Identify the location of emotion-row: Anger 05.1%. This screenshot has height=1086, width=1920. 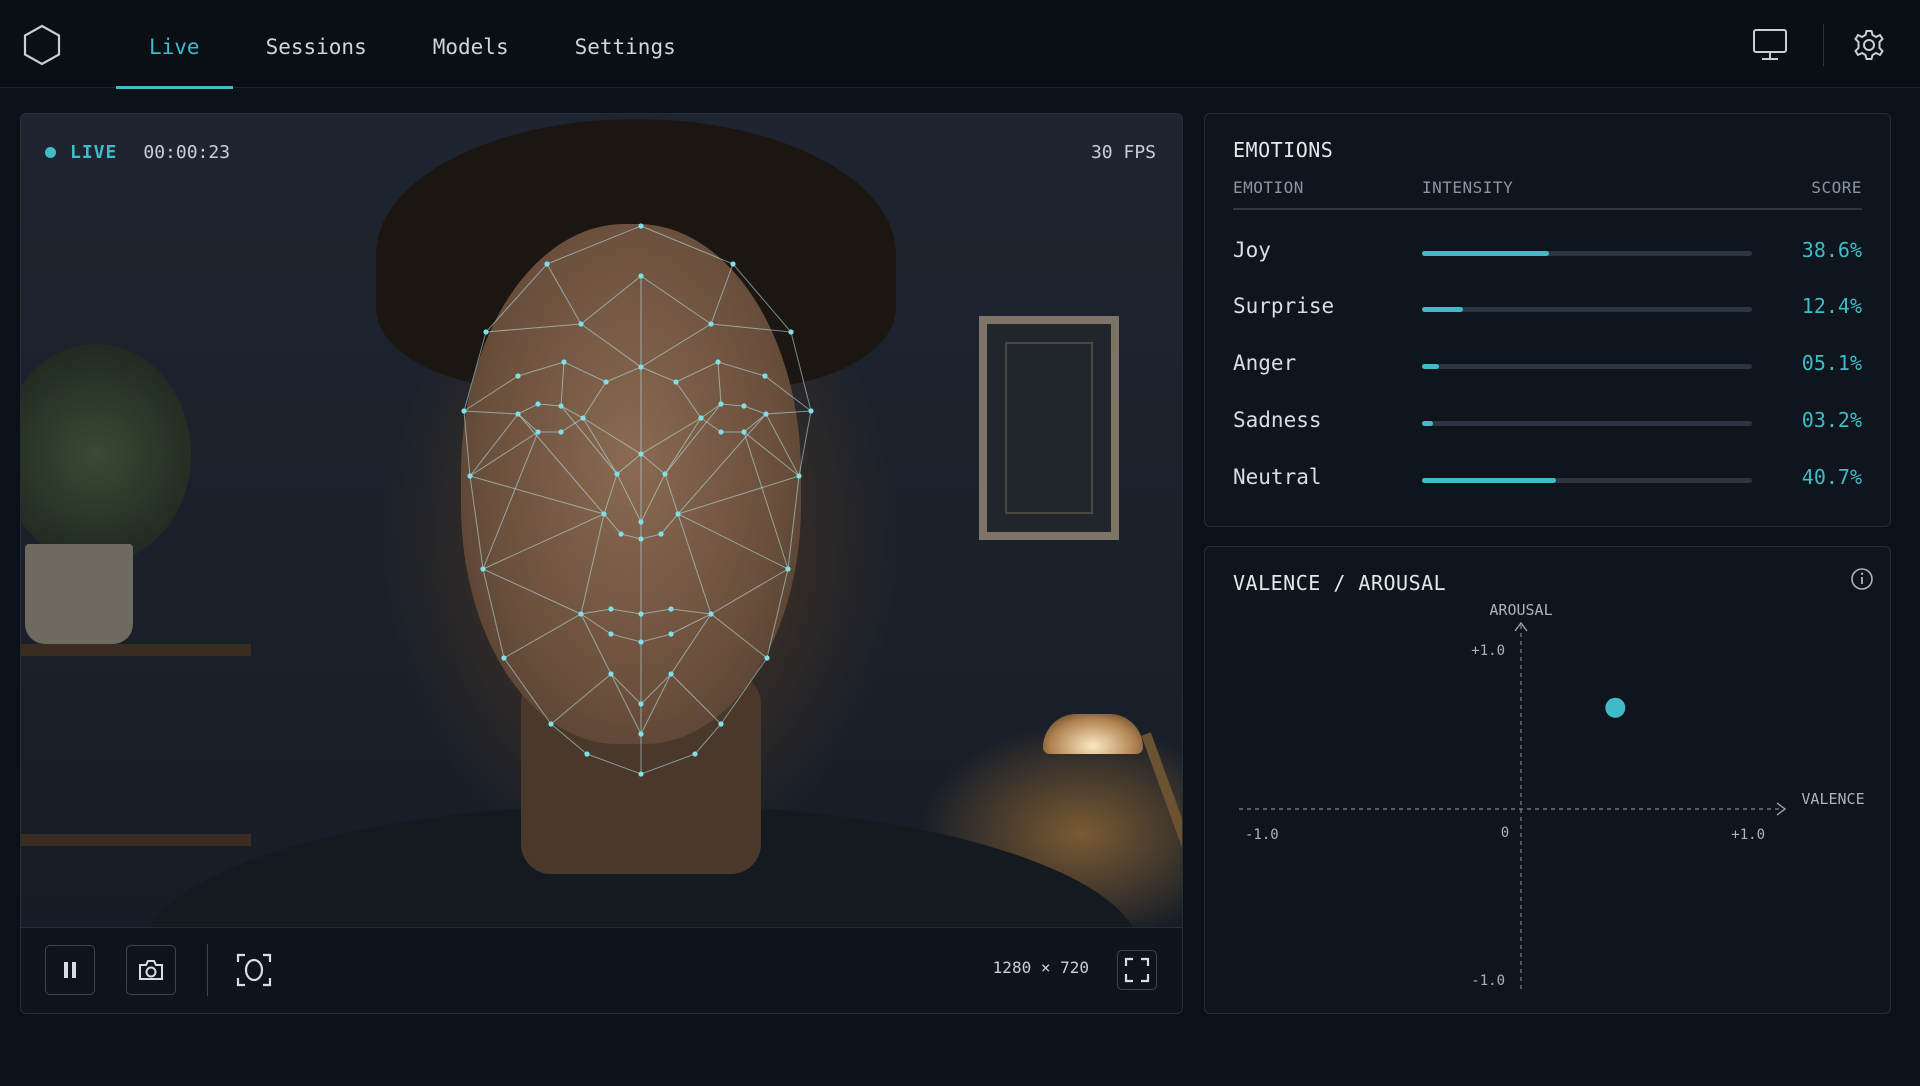
(1547, 365).